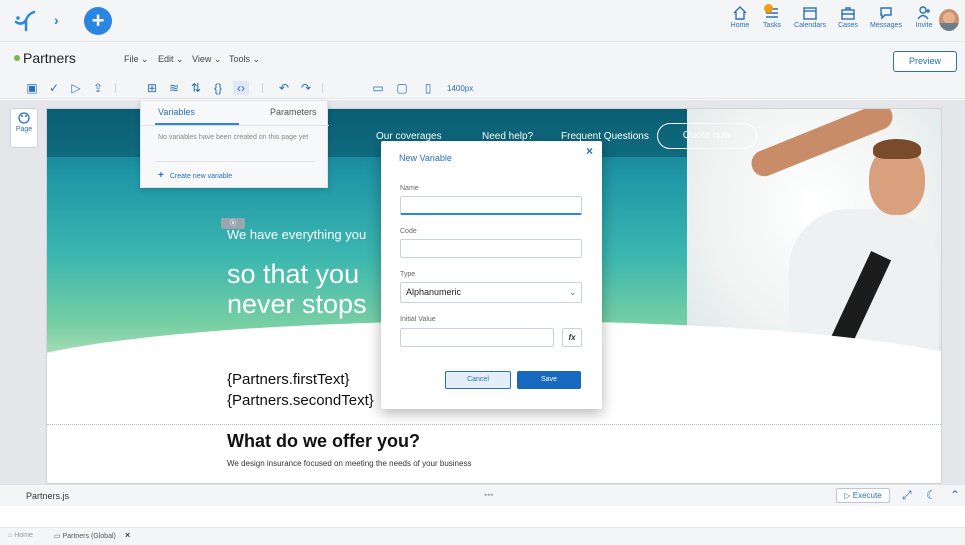 The height and width of the screenshot is (545, 965). I want to click on nav-messages: Messages, so click(886, 17).